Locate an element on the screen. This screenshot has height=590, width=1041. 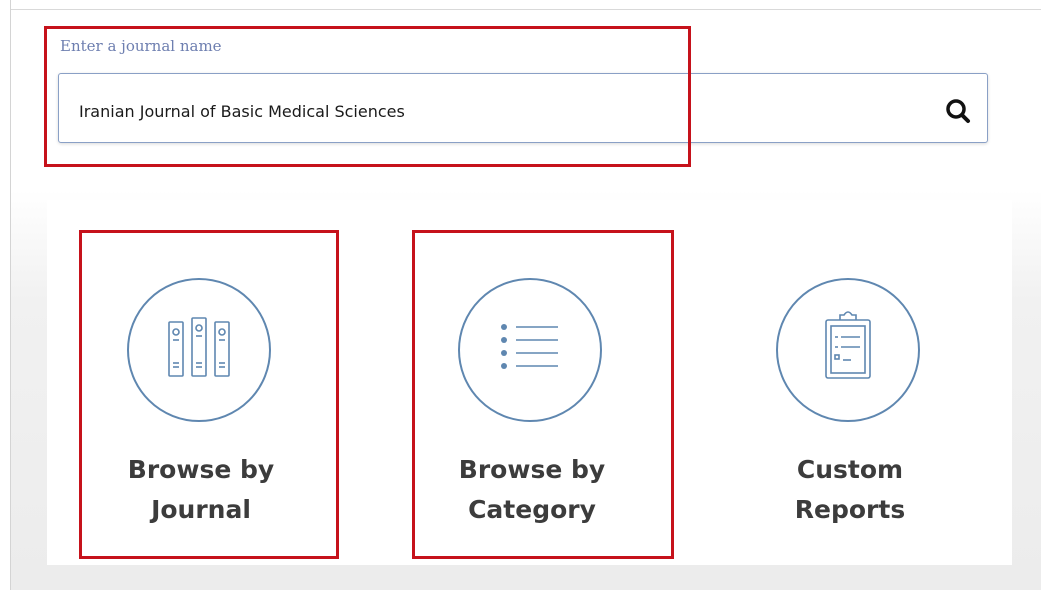
browse-by-journal-circle is located at coordinates (199, 350).